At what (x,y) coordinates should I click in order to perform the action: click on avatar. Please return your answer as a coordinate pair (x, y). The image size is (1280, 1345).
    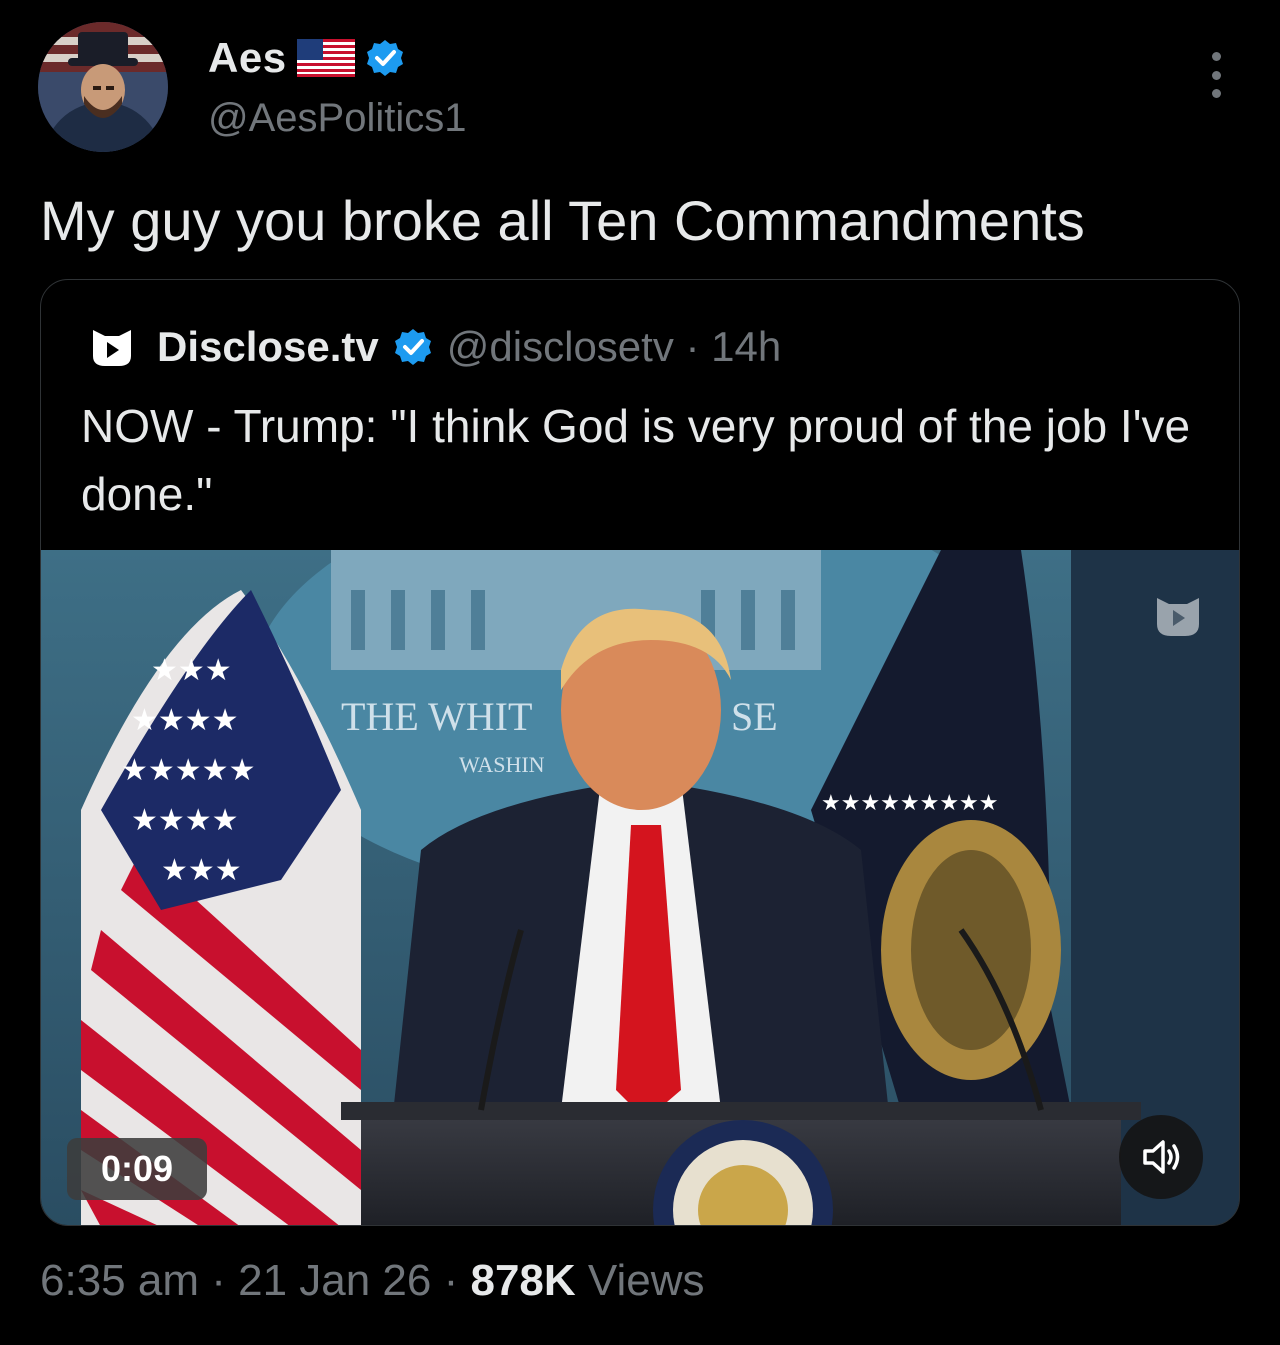
    Looking at the image, I should click on (103, 87).